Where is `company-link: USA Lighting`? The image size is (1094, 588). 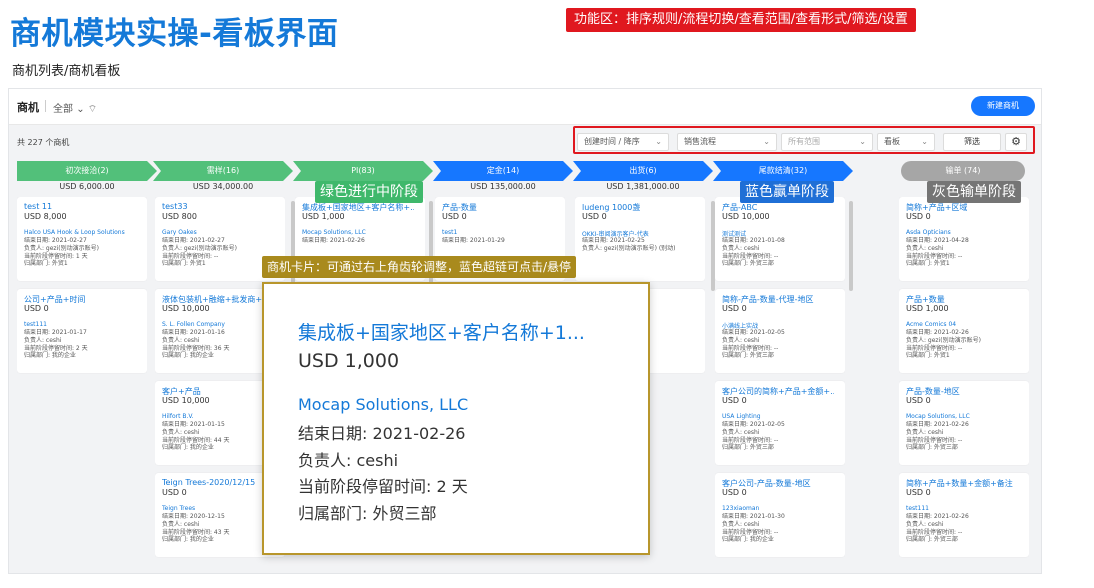
company-link: USA Lighting is located at coordinates (778, 416).